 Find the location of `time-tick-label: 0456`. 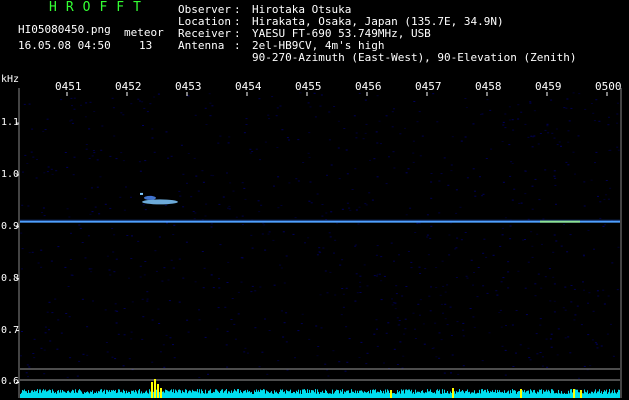

time-tick-label: 0456 is located at coordinates (368, 86).